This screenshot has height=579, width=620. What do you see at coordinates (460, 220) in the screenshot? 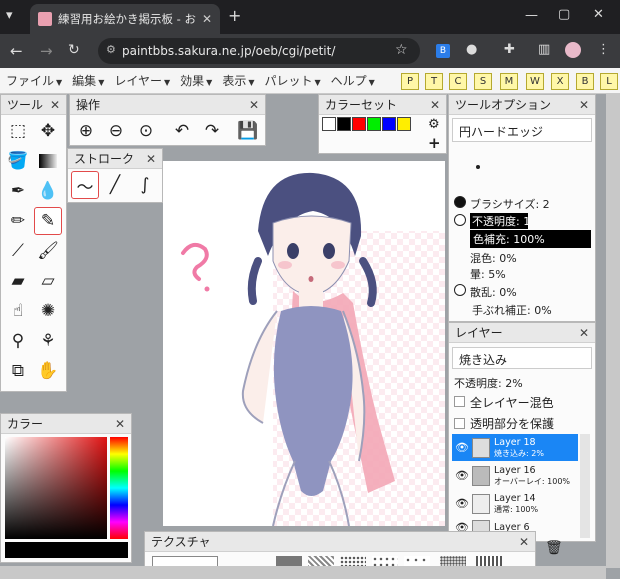
I see `opacity-radio` at bounding box center [460, 220].